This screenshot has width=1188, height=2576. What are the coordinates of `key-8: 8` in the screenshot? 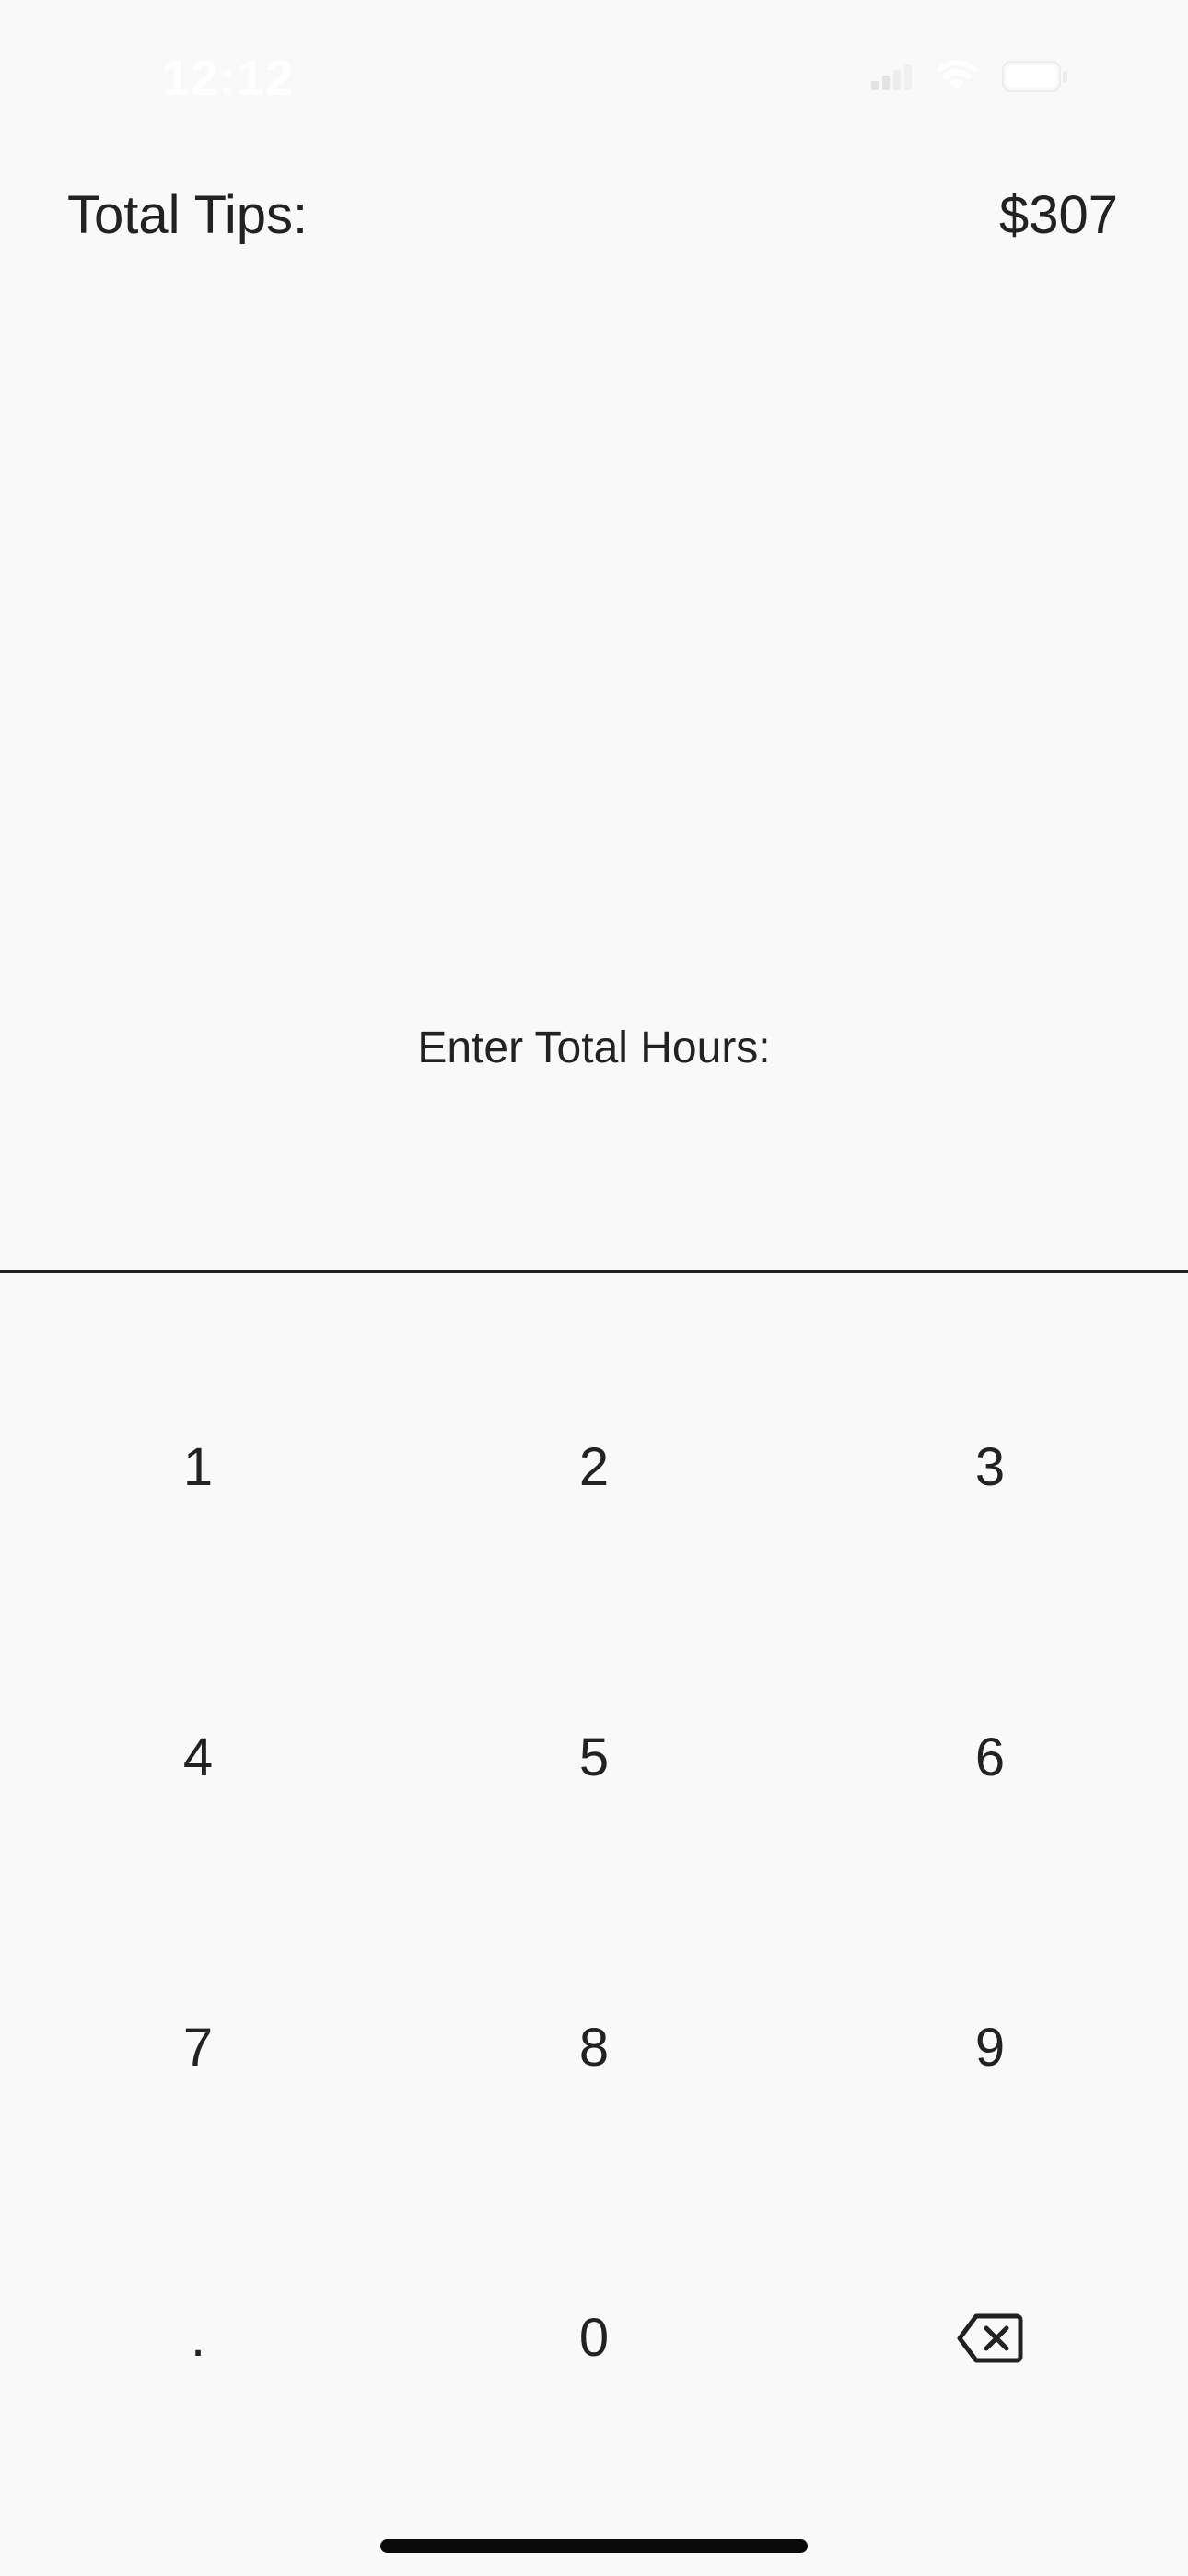 It's located at (594, 2048).